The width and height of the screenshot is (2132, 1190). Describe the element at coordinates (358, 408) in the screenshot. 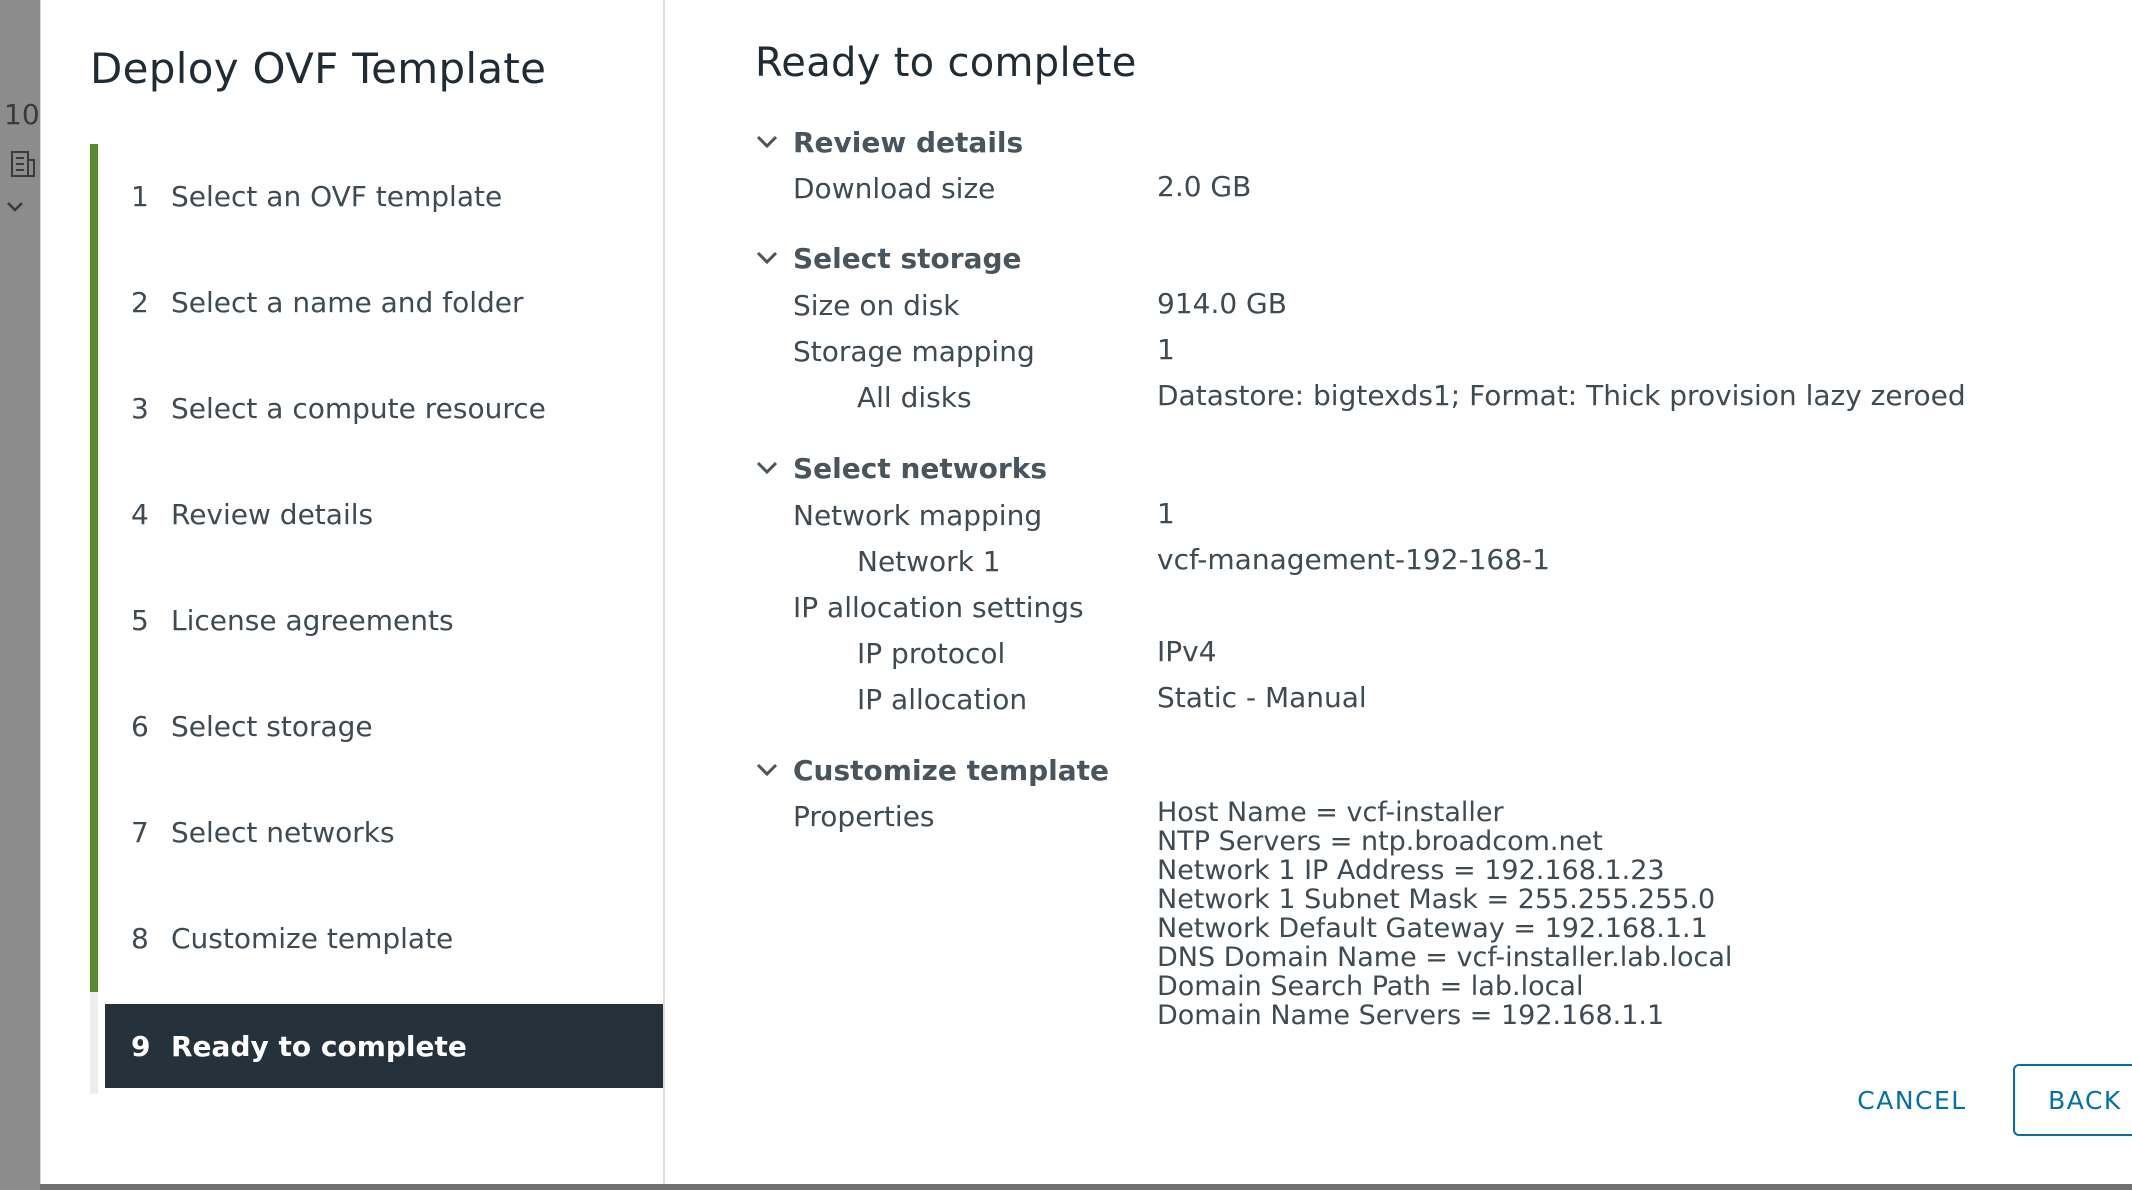

I see `step-label: Select a compute resource` at that location.